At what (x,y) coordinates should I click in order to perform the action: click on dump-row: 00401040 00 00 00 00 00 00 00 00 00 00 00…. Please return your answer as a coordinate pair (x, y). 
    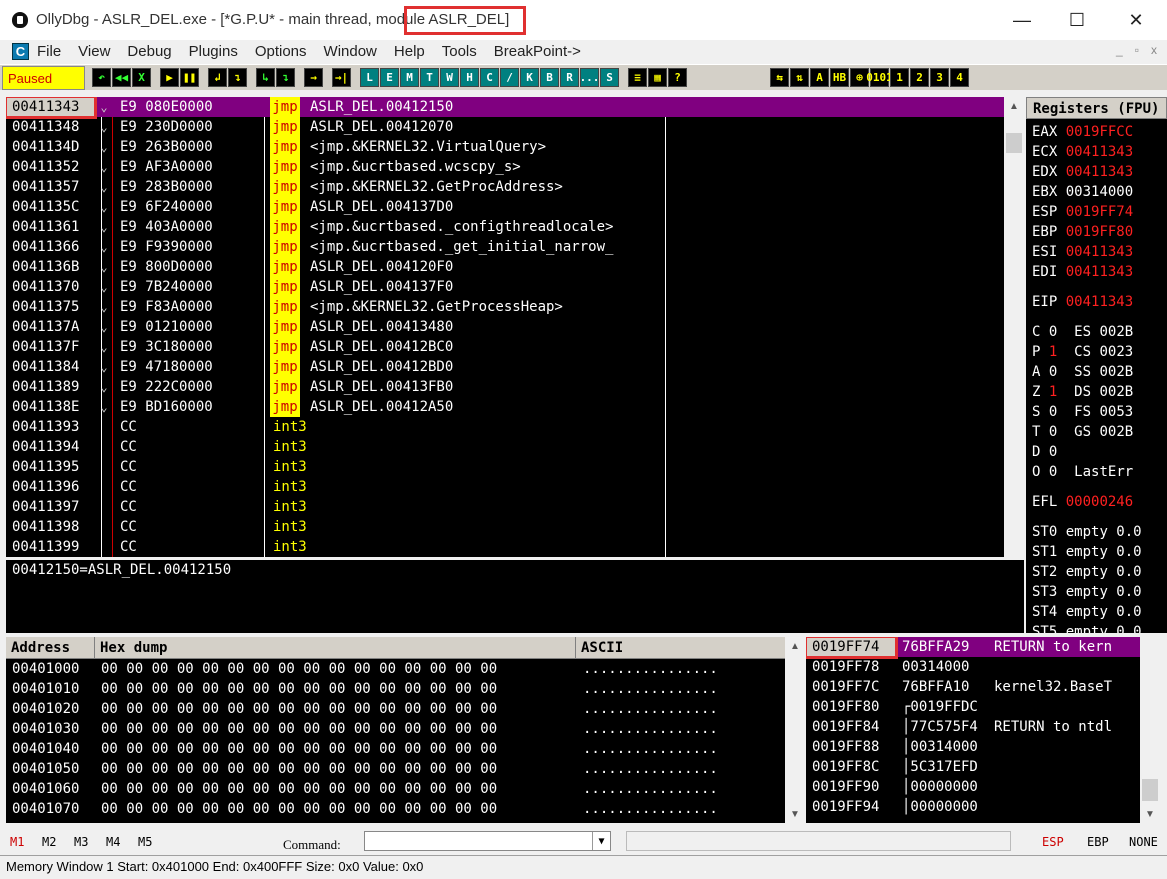
    Looking at the image, I should click on (395, 749).